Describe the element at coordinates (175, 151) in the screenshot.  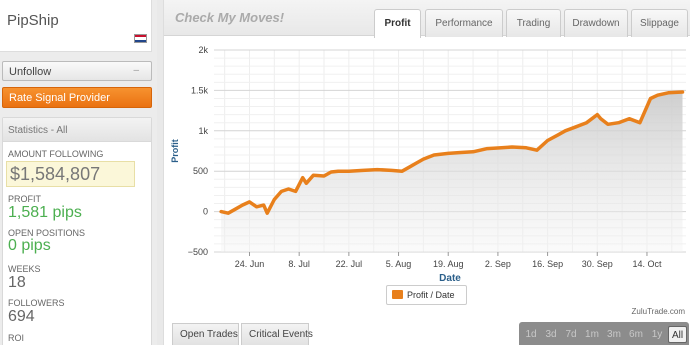
I see `y-axis-label: Profit` at that location.